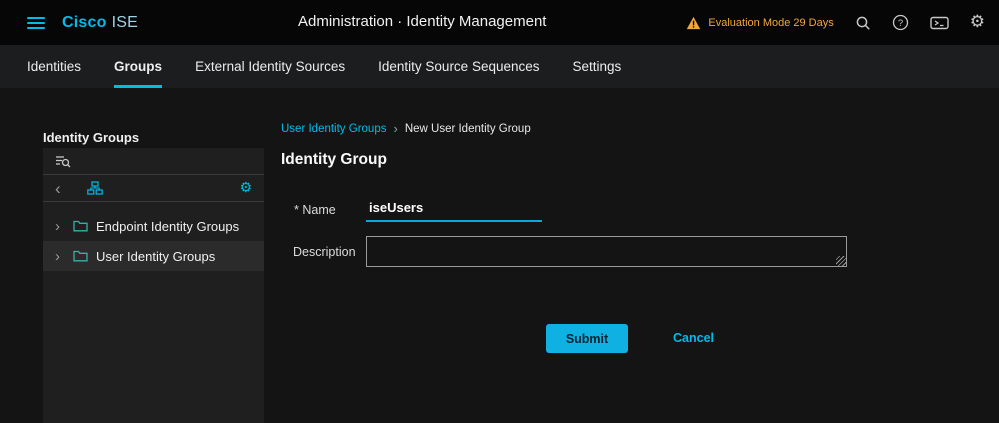  Describe the element at coordinates (939, 23) in the screenshot. I see `console-icon` at that location.